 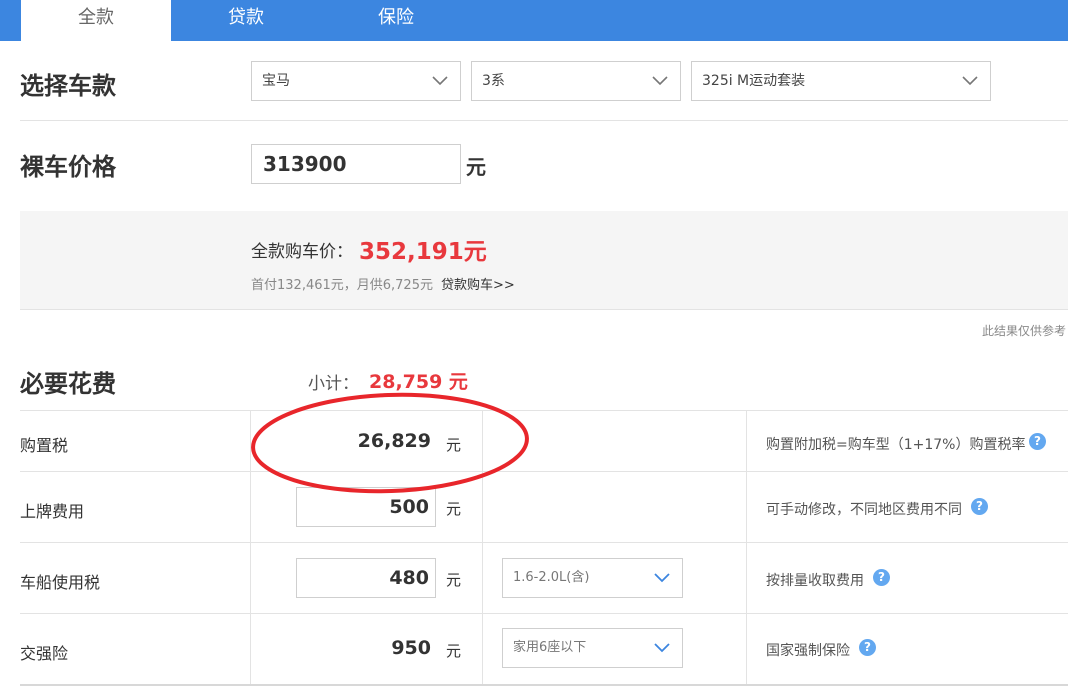 I want to click on brand-select: 宝马, so click(x=356, y=81).